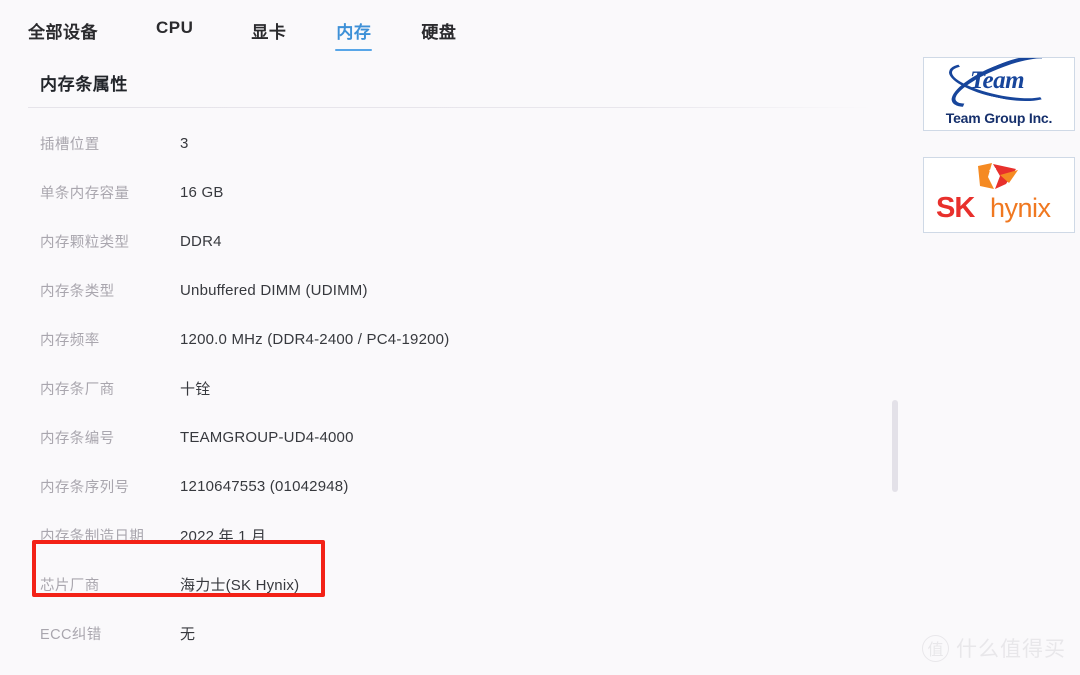 This screenshot has height=675, width=1080. Describe the element at coordinates (440, 192) in the screenshot. I see `table-row: 单条内存容量 16 GB` at that location.